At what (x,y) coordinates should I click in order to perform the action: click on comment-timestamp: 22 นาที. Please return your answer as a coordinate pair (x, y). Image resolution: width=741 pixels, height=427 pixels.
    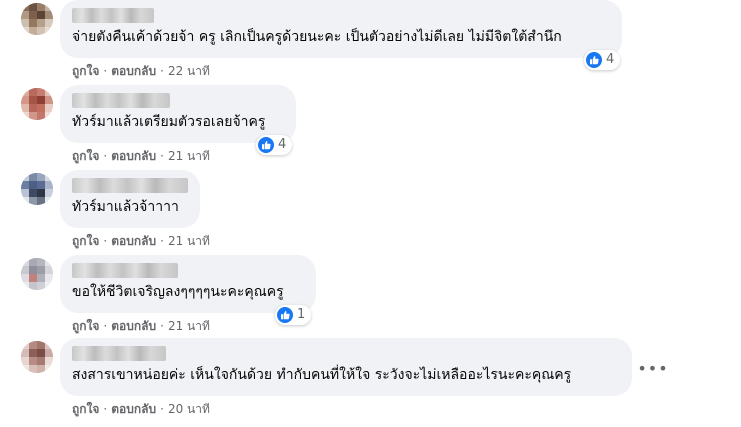
    Looking at the image, I should click on (189, 71).